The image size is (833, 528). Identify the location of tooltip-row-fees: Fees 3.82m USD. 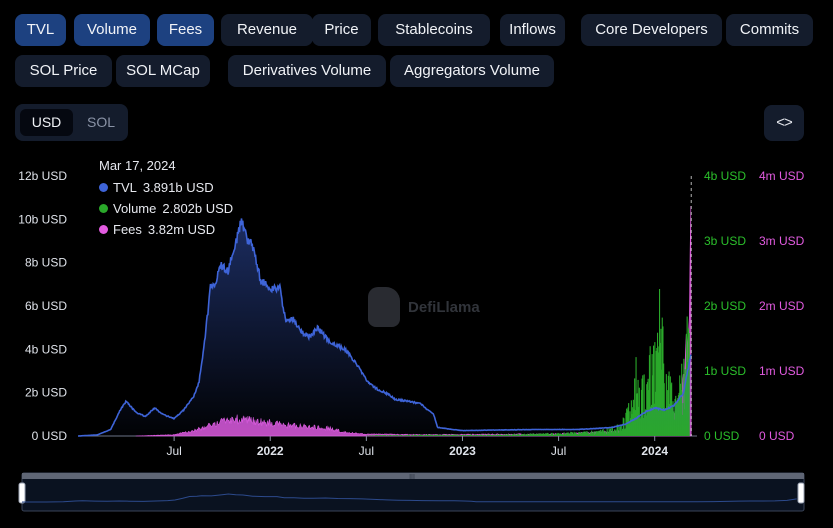
(166, 229).